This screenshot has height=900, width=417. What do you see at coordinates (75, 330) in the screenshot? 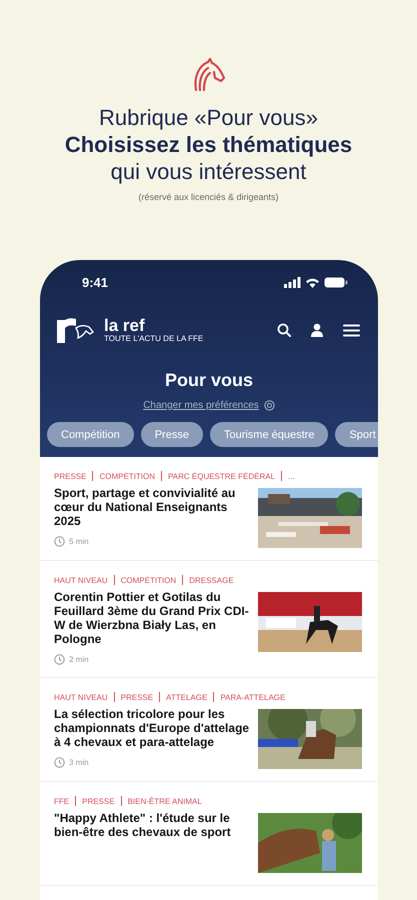
I see `logo-icon` at bounding box center [75, 330].